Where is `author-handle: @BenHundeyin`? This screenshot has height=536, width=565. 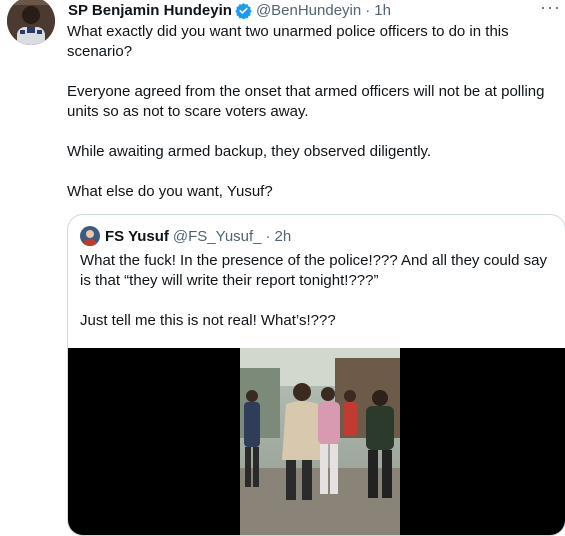
author-handle: @BenHundeyin is located at coordinates (308, 10).